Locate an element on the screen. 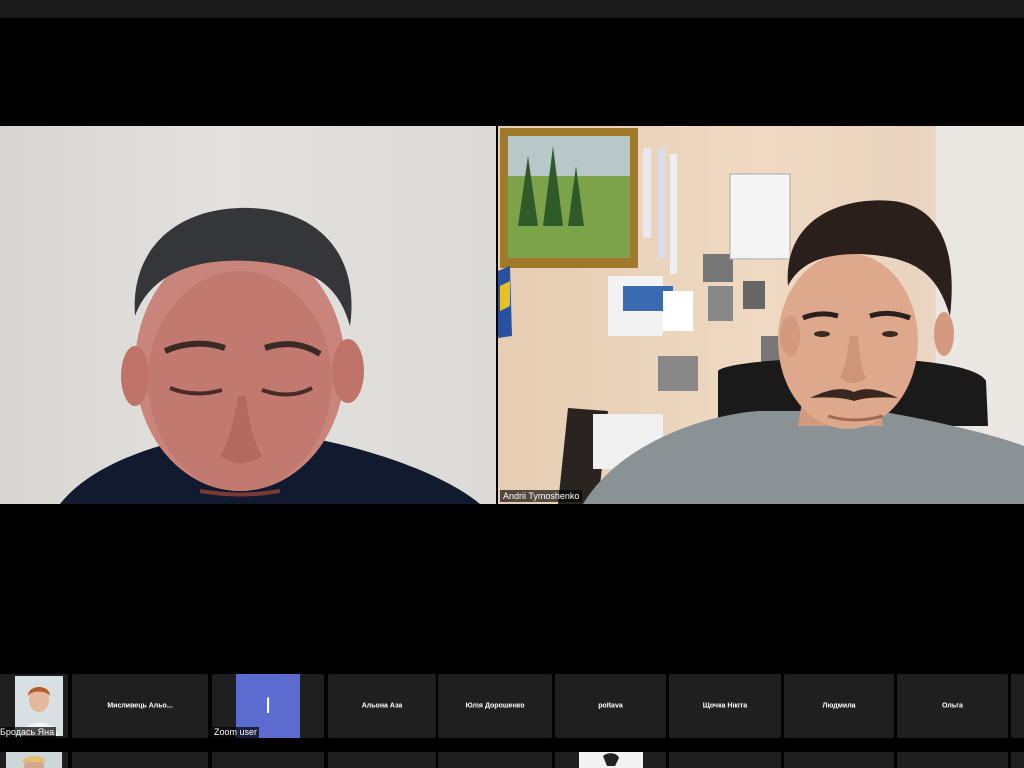  thumb-participant-name: poltava is located at coordinates (610, 706).